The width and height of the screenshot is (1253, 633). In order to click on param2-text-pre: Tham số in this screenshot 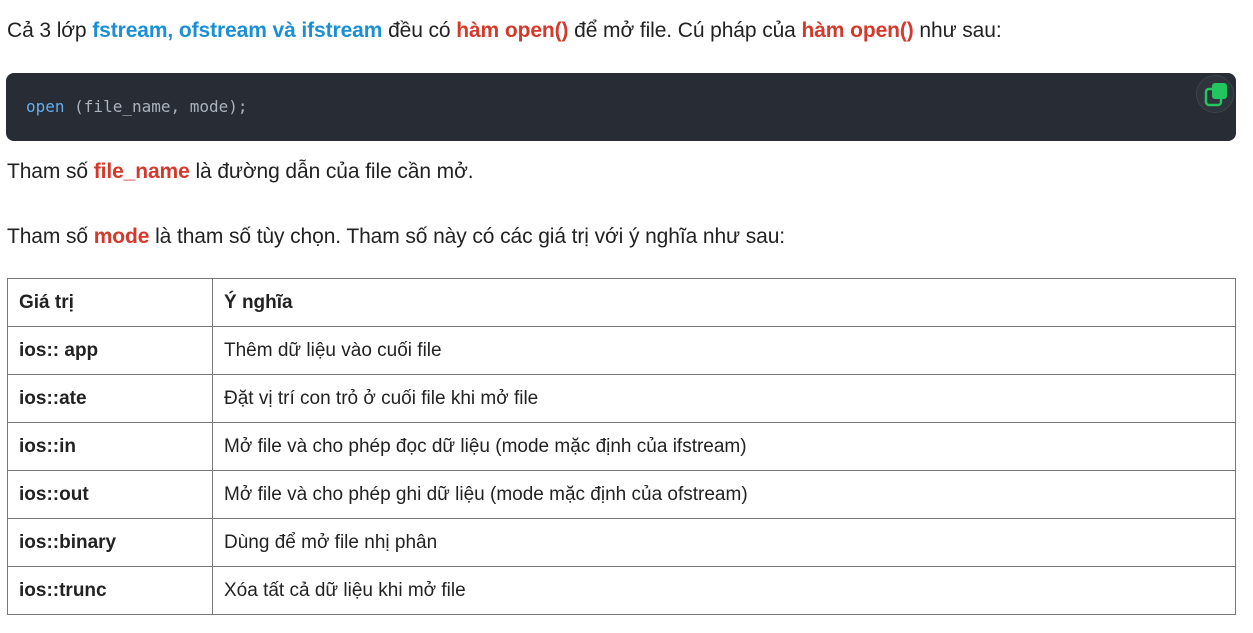, I will do `click(50, 236)`.